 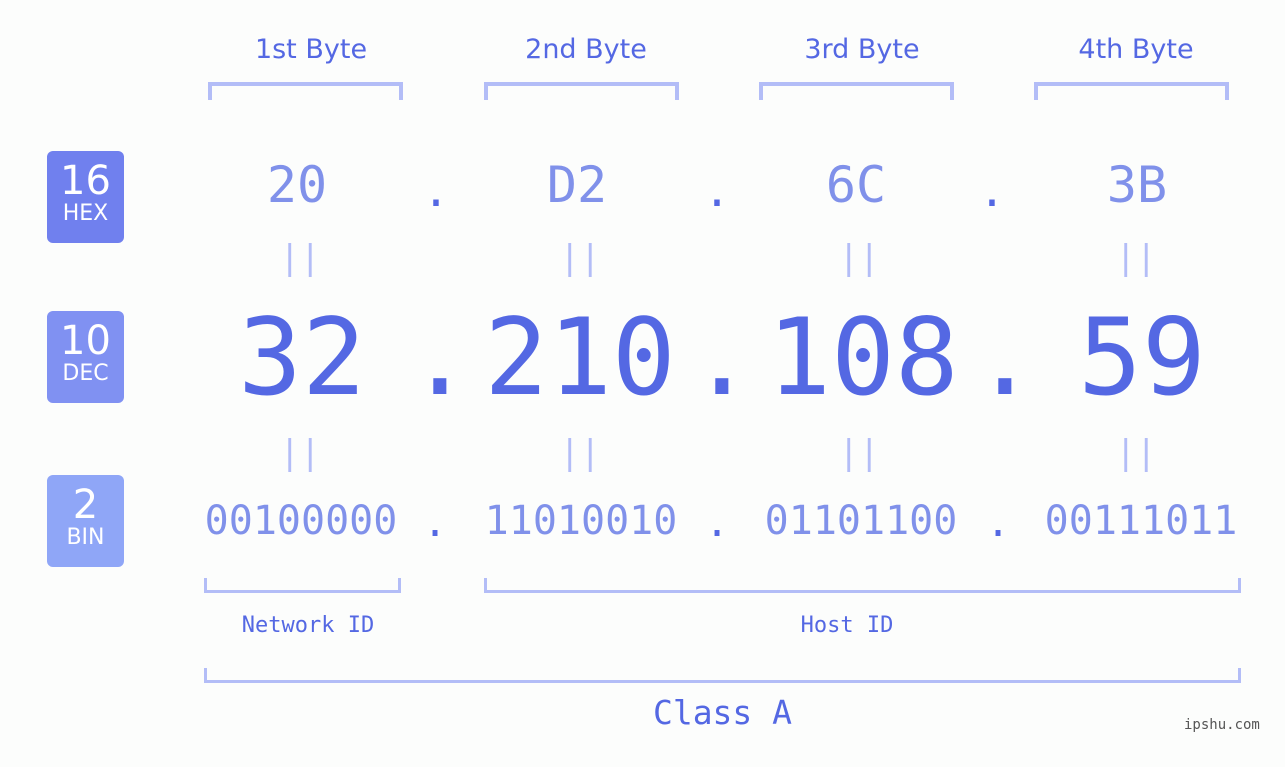 I want to click on host-id-bracket, so click(x=862, y=585).